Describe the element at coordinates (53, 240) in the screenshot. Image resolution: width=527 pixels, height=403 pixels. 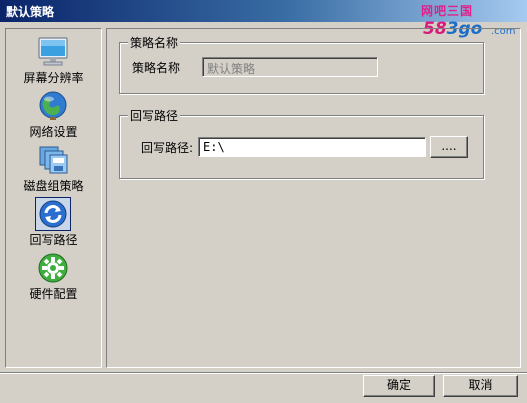
I see `sidebar-item-label: 回写路径` at that location.